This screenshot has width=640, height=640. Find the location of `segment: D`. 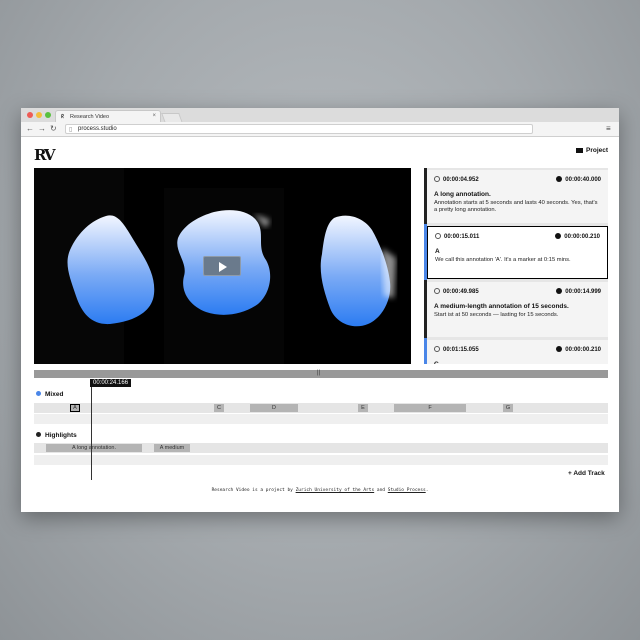

segment: D is located at coordinates (274, 408).